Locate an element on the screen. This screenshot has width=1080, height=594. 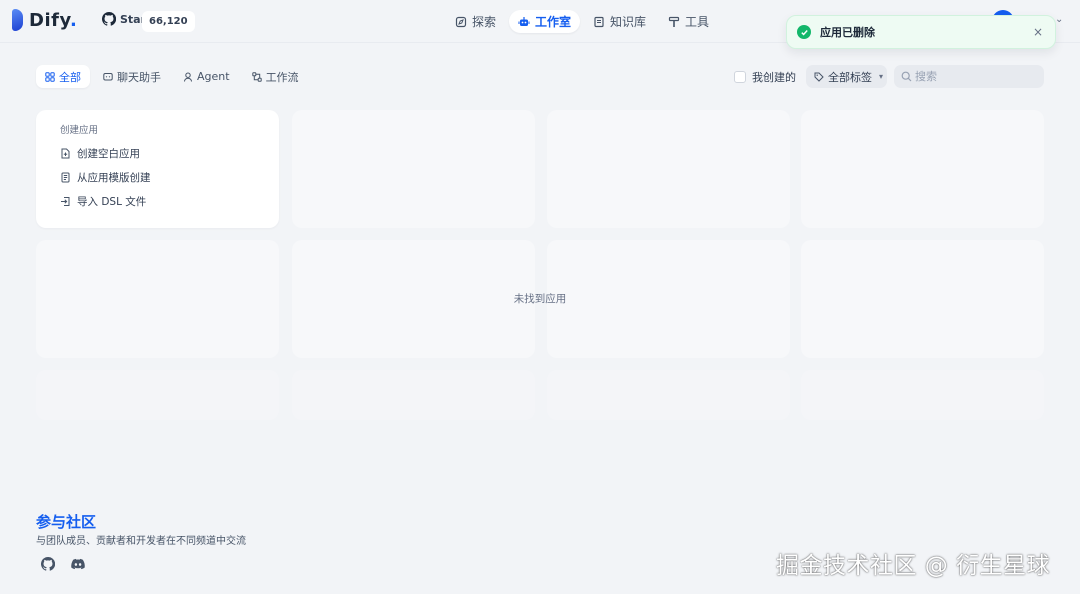
created-by-me-checkbox is located at coordinates (740, 77).